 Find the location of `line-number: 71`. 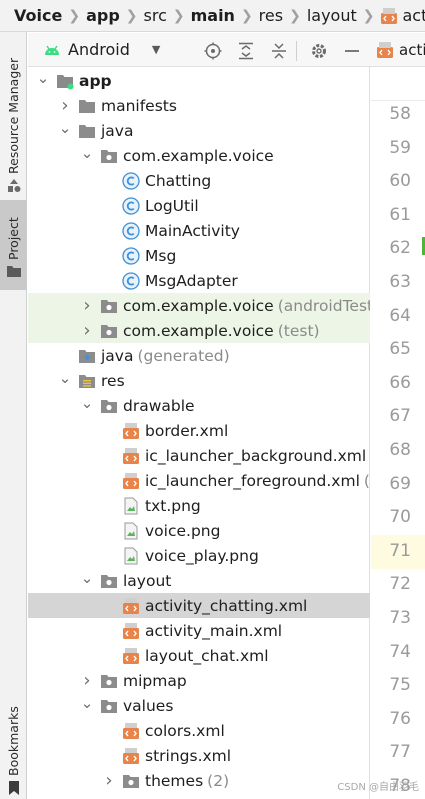

line-number: 71 is located at coordinates (400, 550).